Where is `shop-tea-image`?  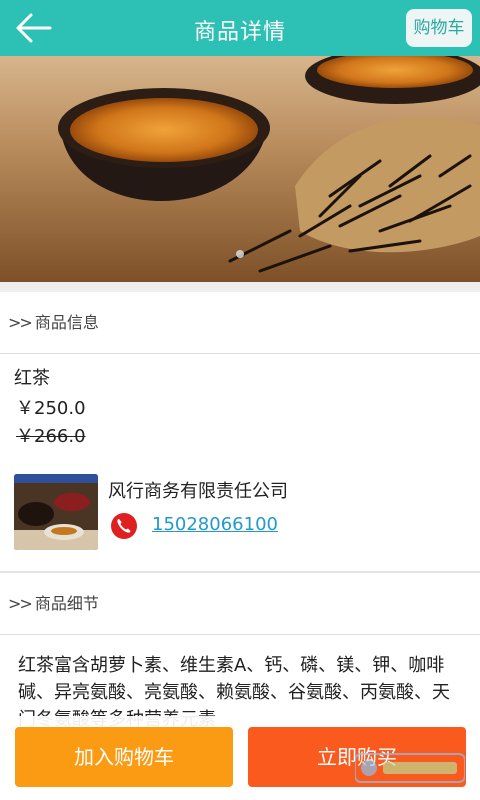 shop-tea-image is located at coordinates (56, 512).